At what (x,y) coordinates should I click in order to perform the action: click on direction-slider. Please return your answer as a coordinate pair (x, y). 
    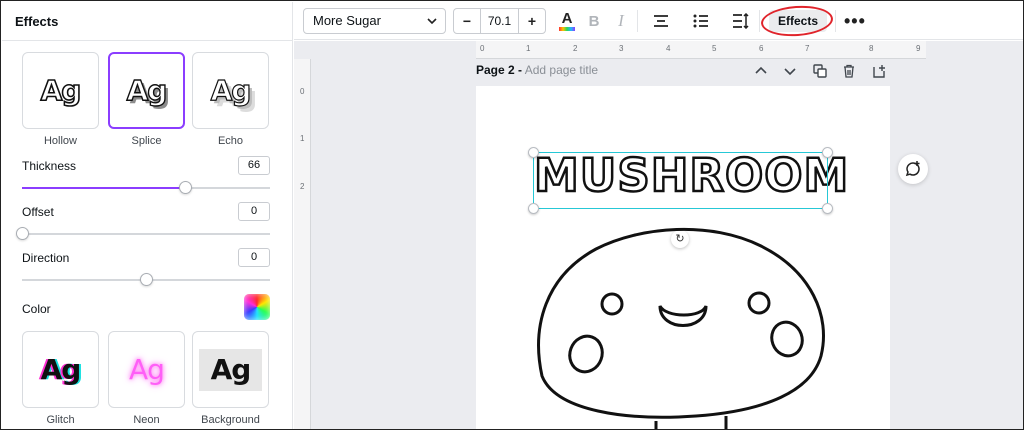
    Looking at the image, I should click on (146, 279).